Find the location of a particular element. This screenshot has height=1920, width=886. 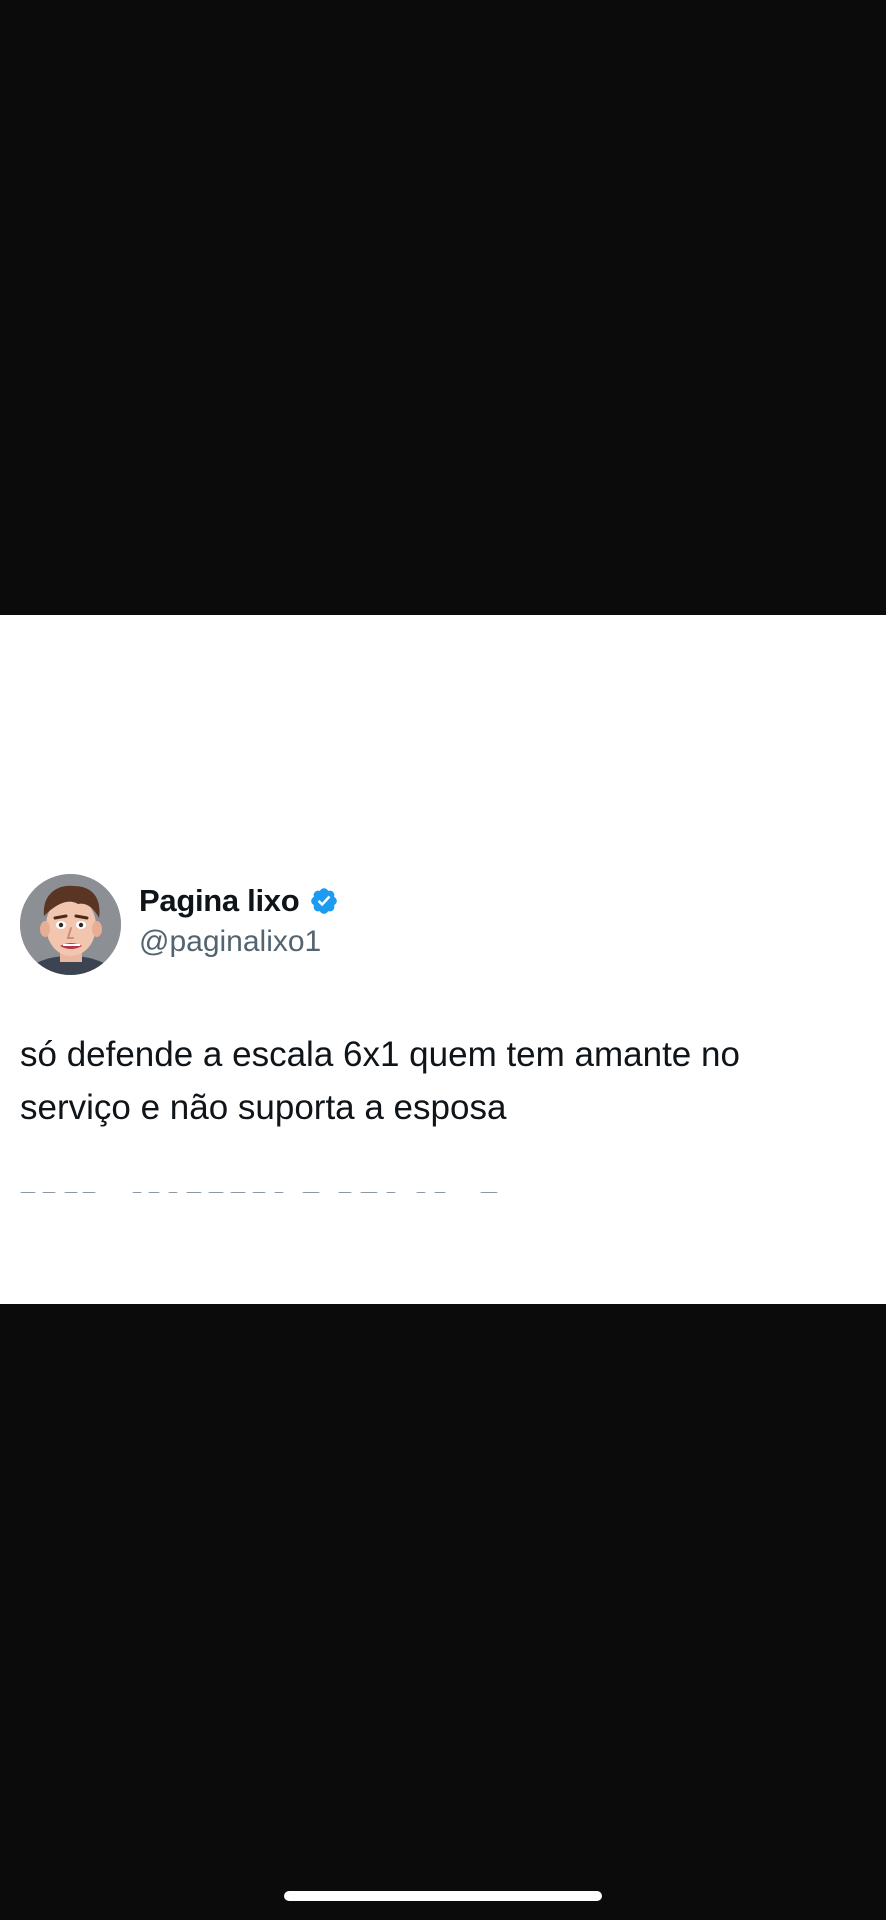

display-name: Pagina lixo is located at coordinates (219, 901).